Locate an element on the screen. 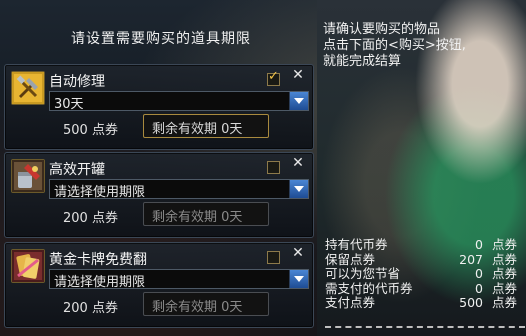  summary-label: 持有代币券 is located at coordinates (356, 244).